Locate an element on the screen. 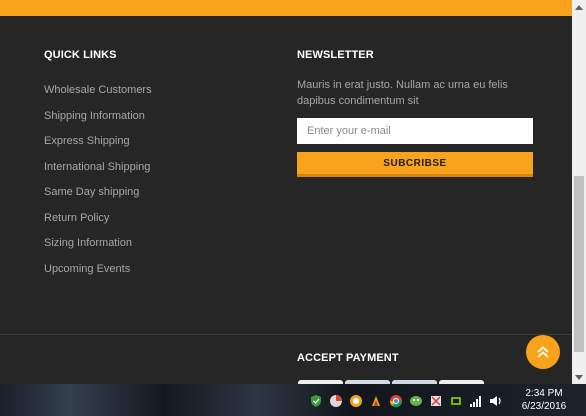 This screenshot has width=586, height=416. quick-link-sizing-information: Sizing Information is located at coordinates (98, 249).